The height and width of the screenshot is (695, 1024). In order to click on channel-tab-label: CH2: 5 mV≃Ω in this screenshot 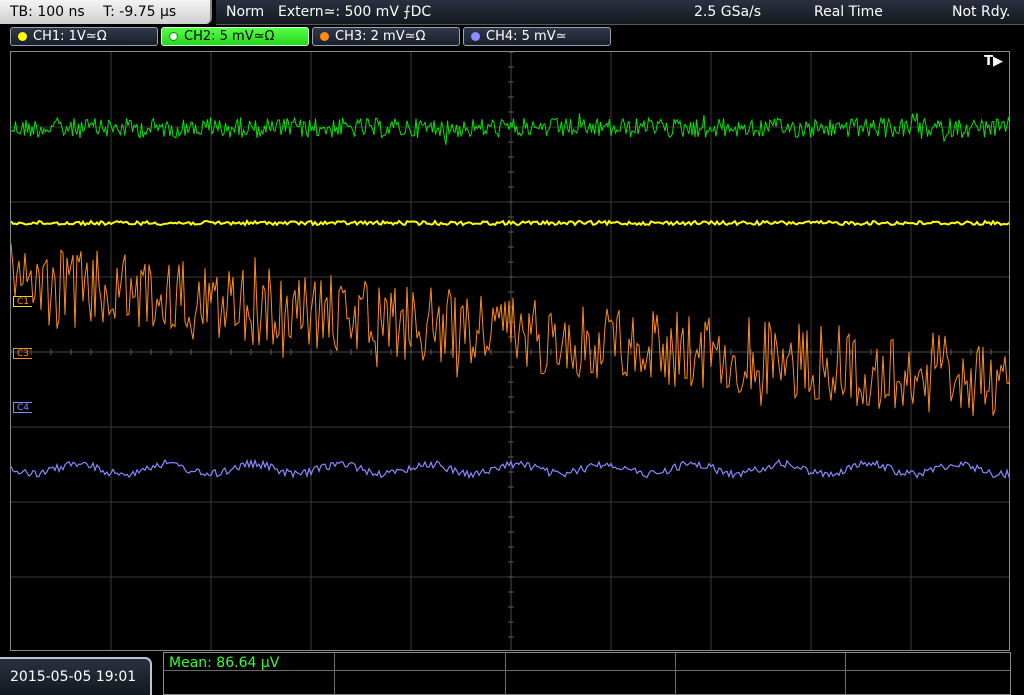, I will do `click(229, 36)`.